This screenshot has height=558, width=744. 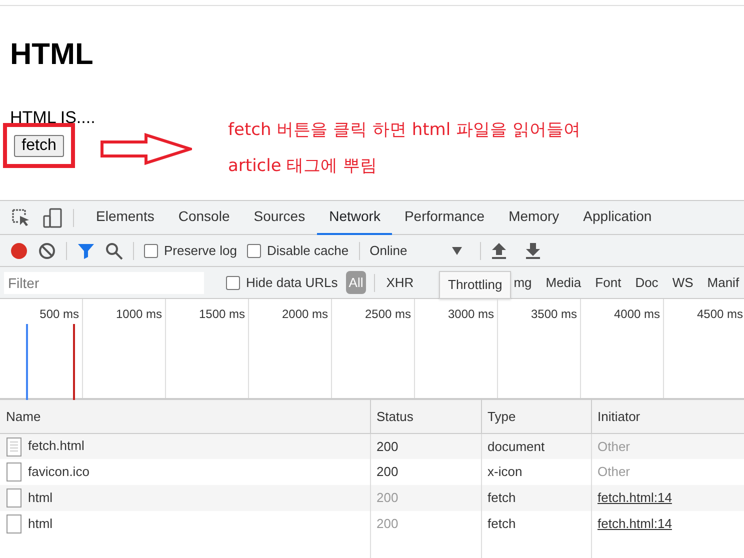 What do you see at coordinates (522, 282) in the screenshot?
I see `type-filter-button: mg` at bounding box center [522, 282].